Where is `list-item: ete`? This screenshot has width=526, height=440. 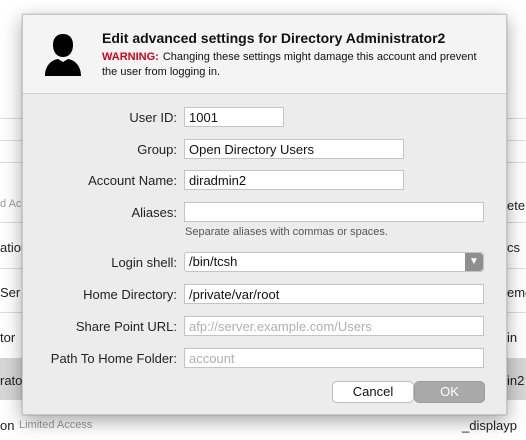
list-item: ete is located at coordinates (516, 205).